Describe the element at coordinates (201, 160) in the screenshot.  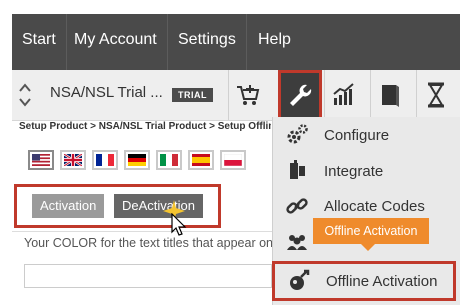
I see `flag-spain` at that location.